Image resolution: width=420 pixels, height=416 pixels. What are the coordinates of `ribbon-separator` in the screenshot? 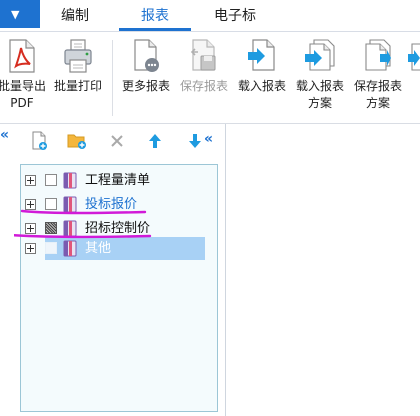 It's located at (112, 78).